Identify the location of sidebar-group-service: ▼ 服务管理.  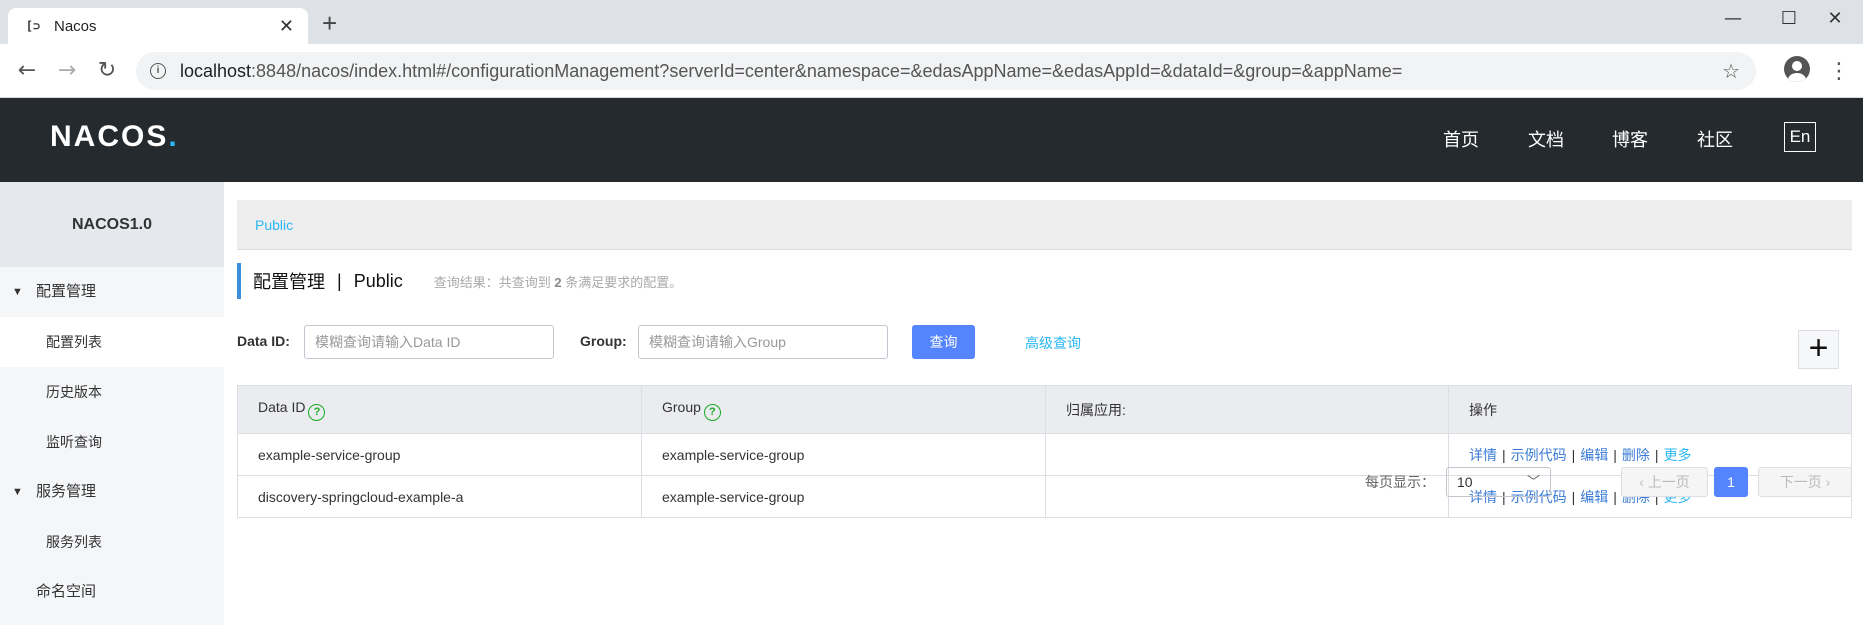
(112, 492).